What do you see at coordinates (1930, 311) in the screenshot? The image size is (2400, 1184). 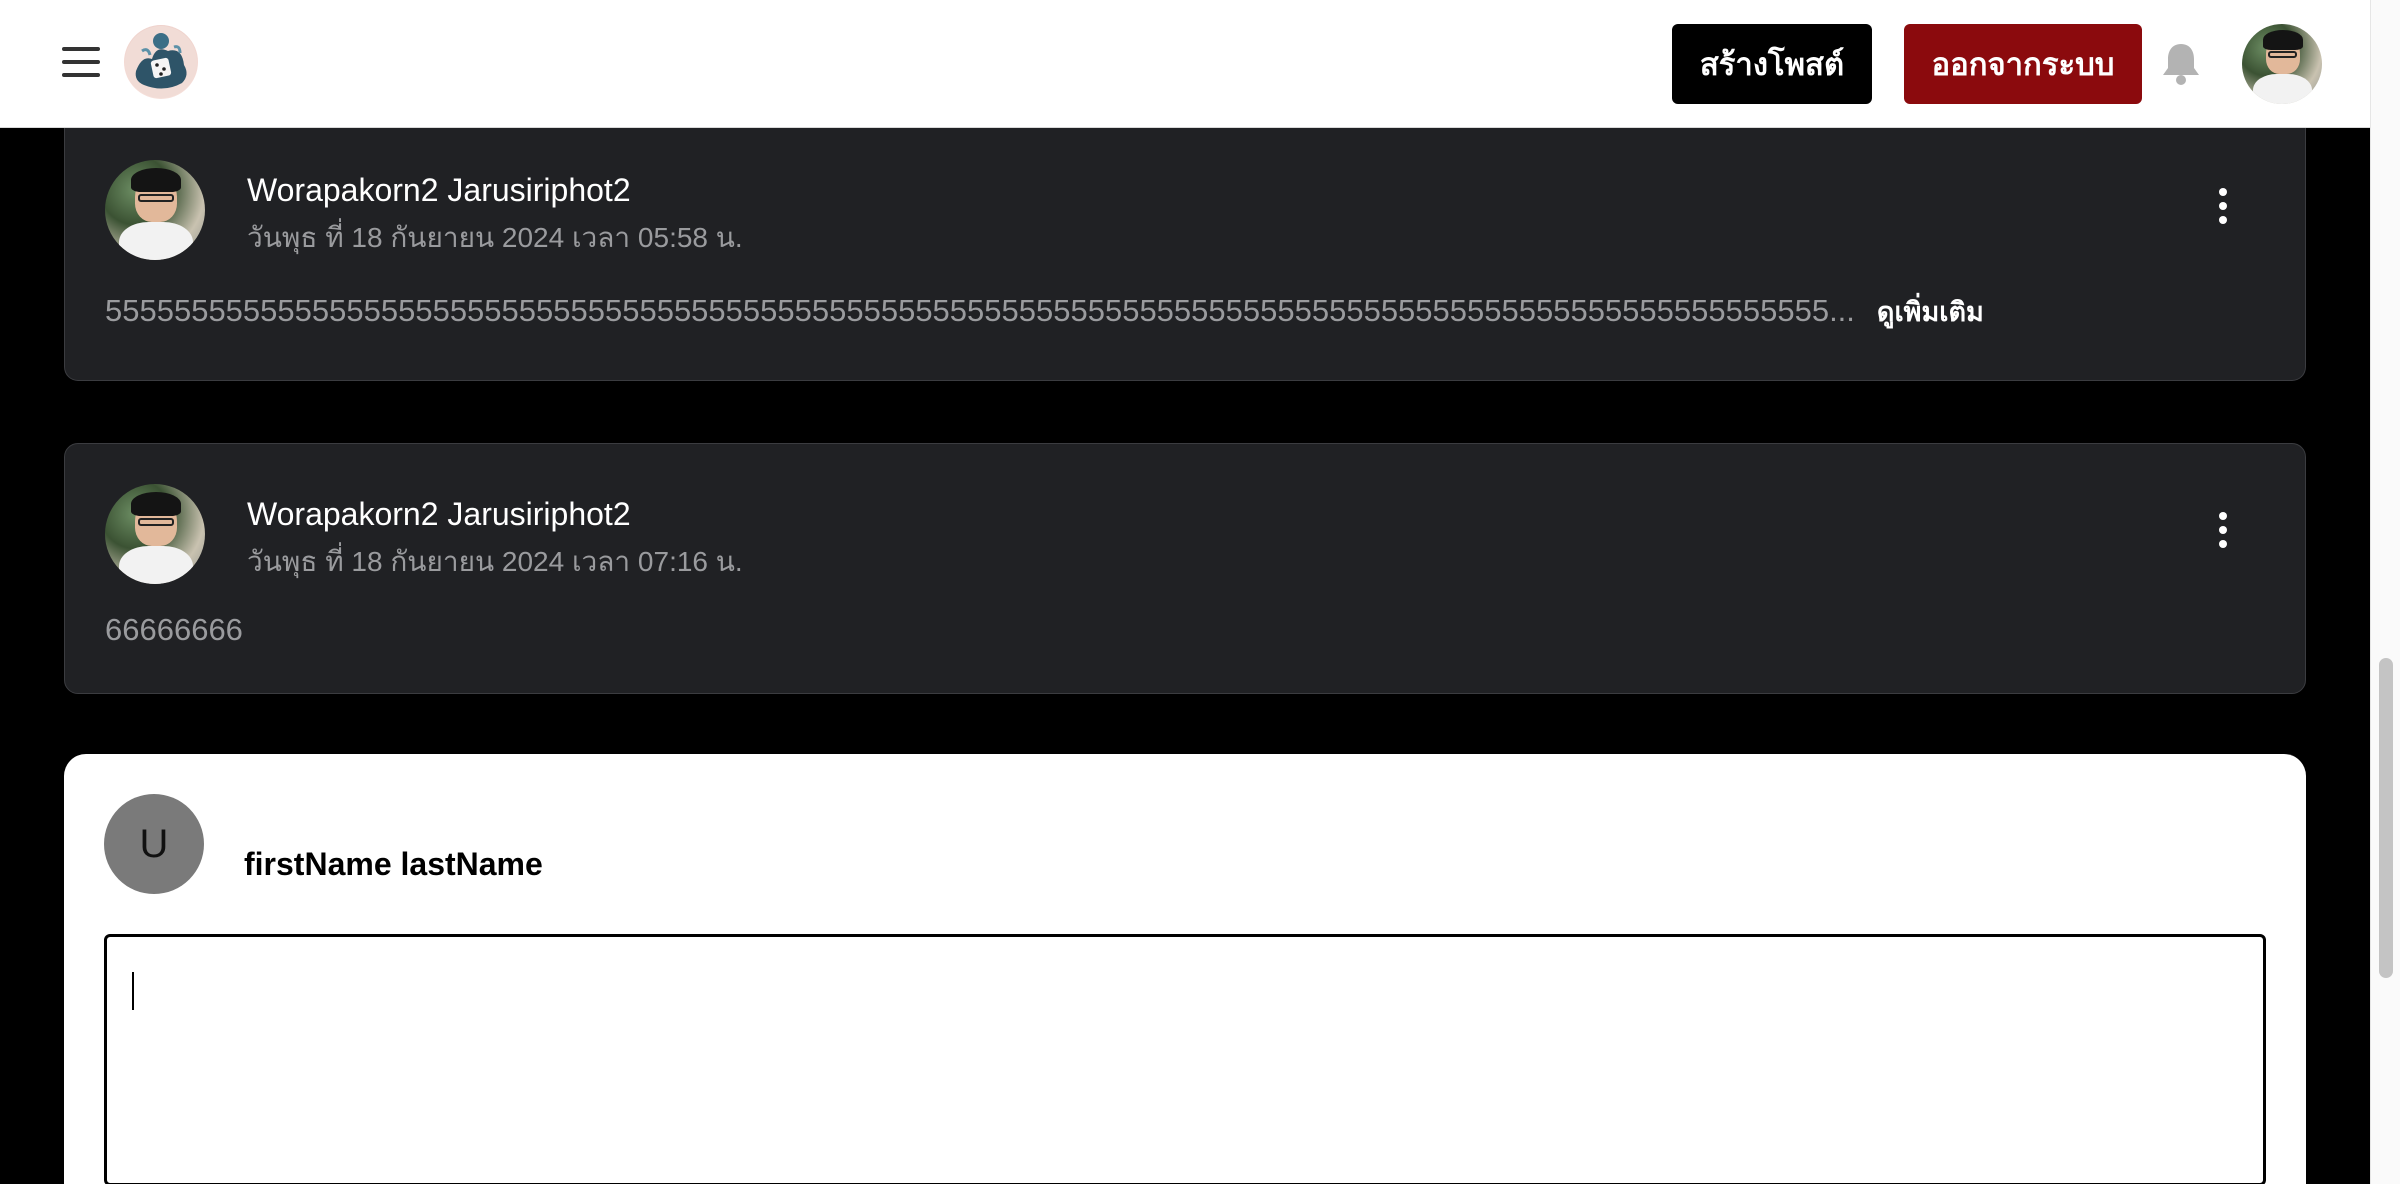 I see `see-more-link: ดูเพิ่มเติม` at bounding box center [1930, 311].